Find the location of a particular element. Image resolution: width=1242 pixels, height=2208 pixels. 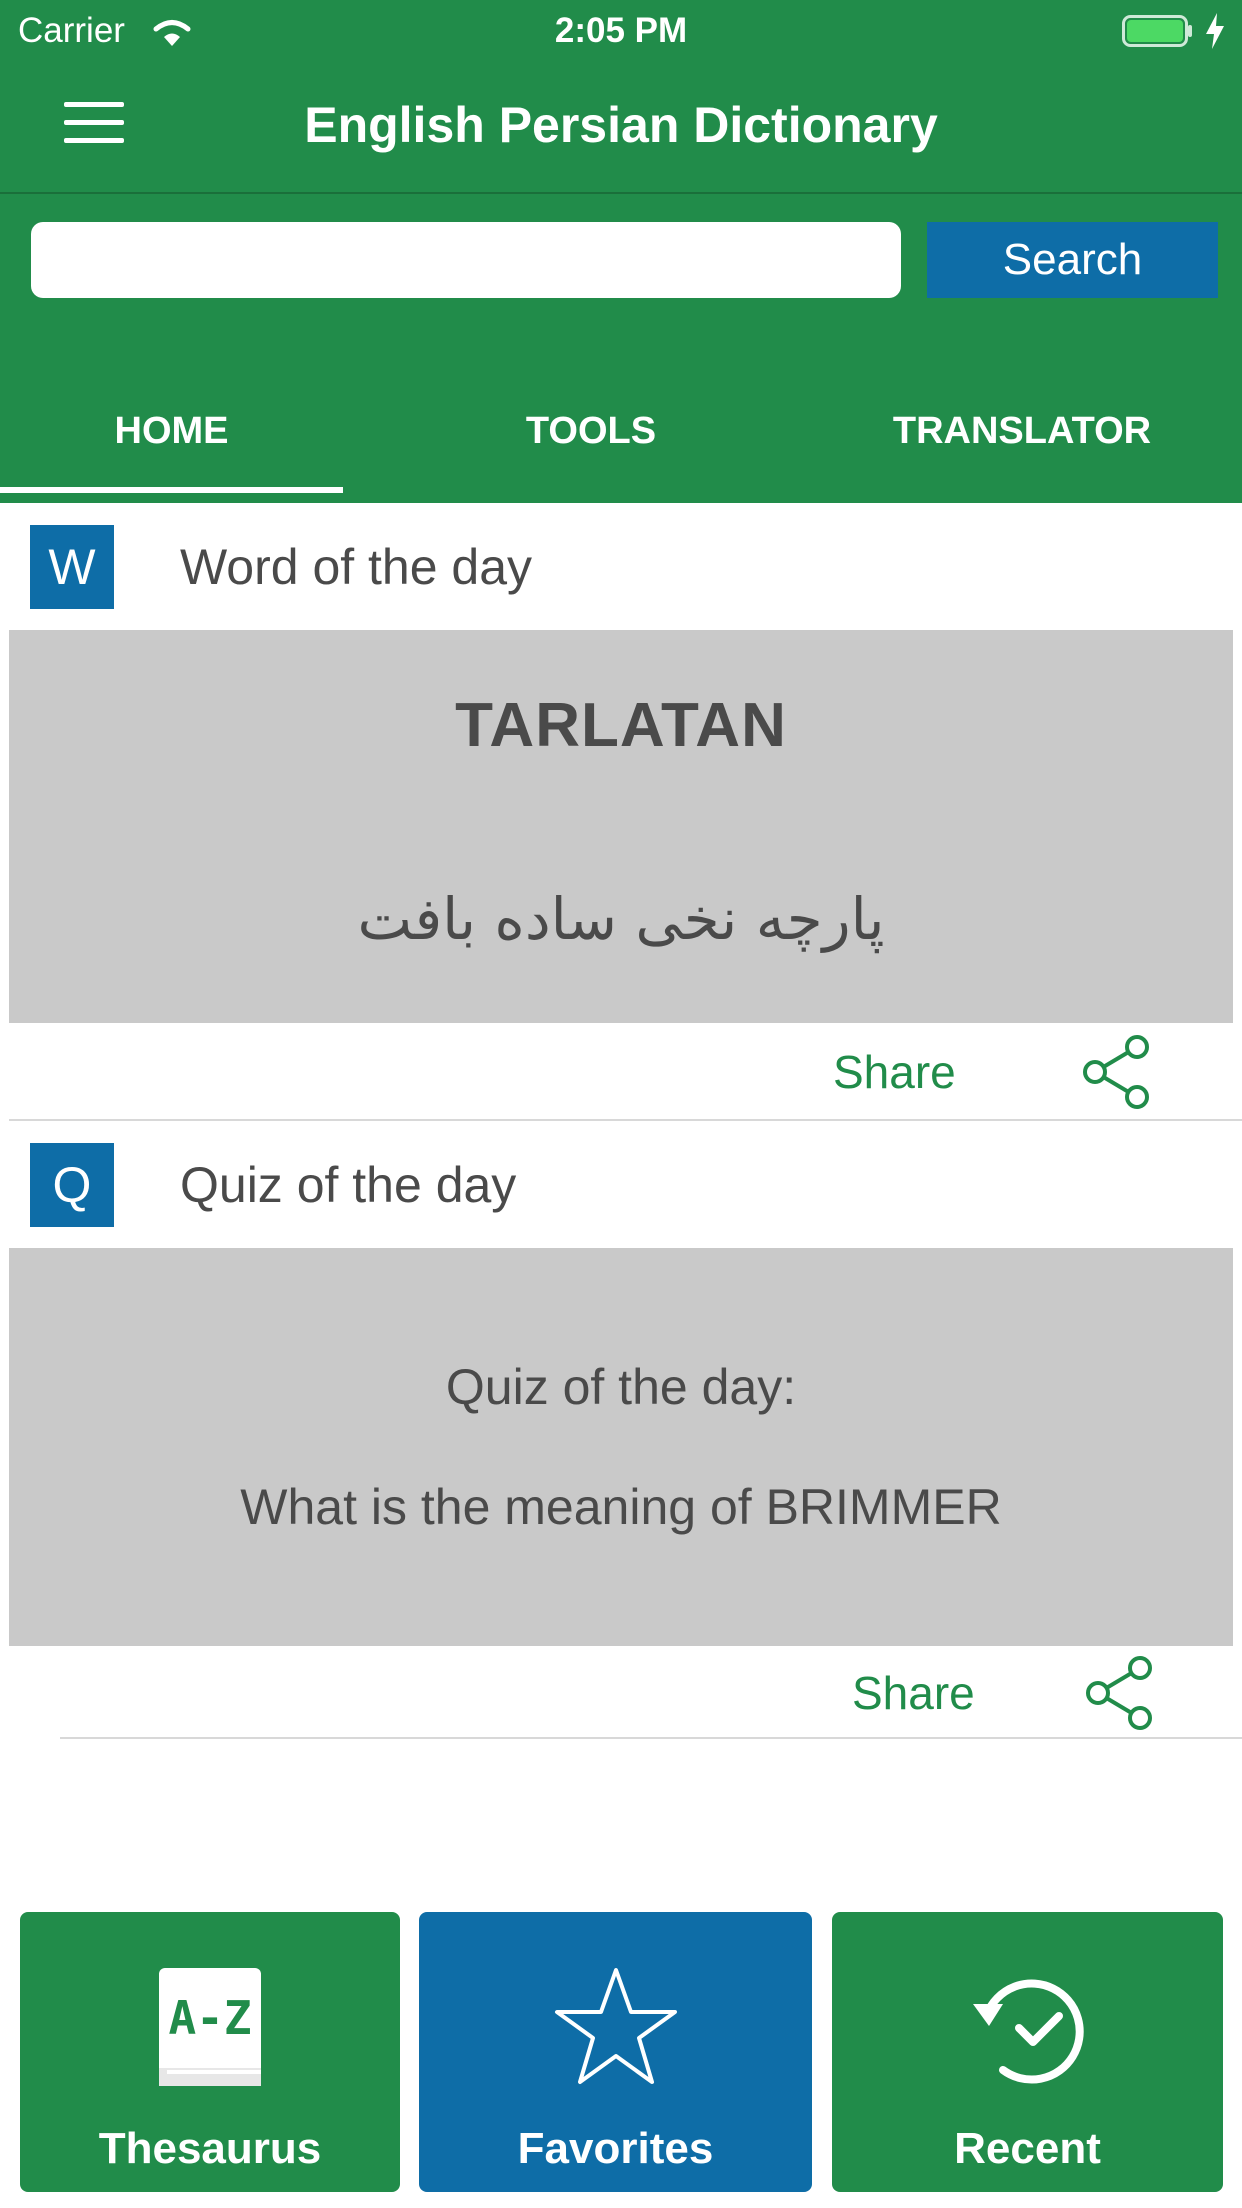

tab-home: HOME is located at coordinates (171, 431).